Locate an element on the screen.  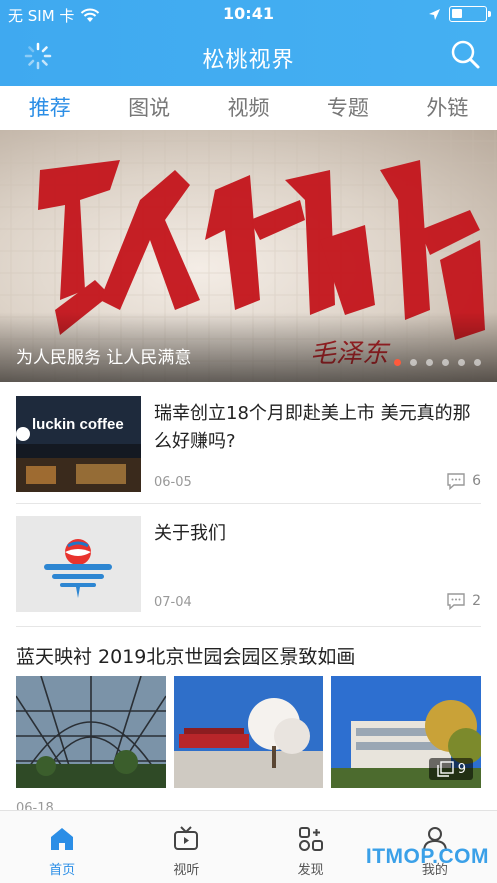
gallery-stack-icon is located at coordinates (445, 769).